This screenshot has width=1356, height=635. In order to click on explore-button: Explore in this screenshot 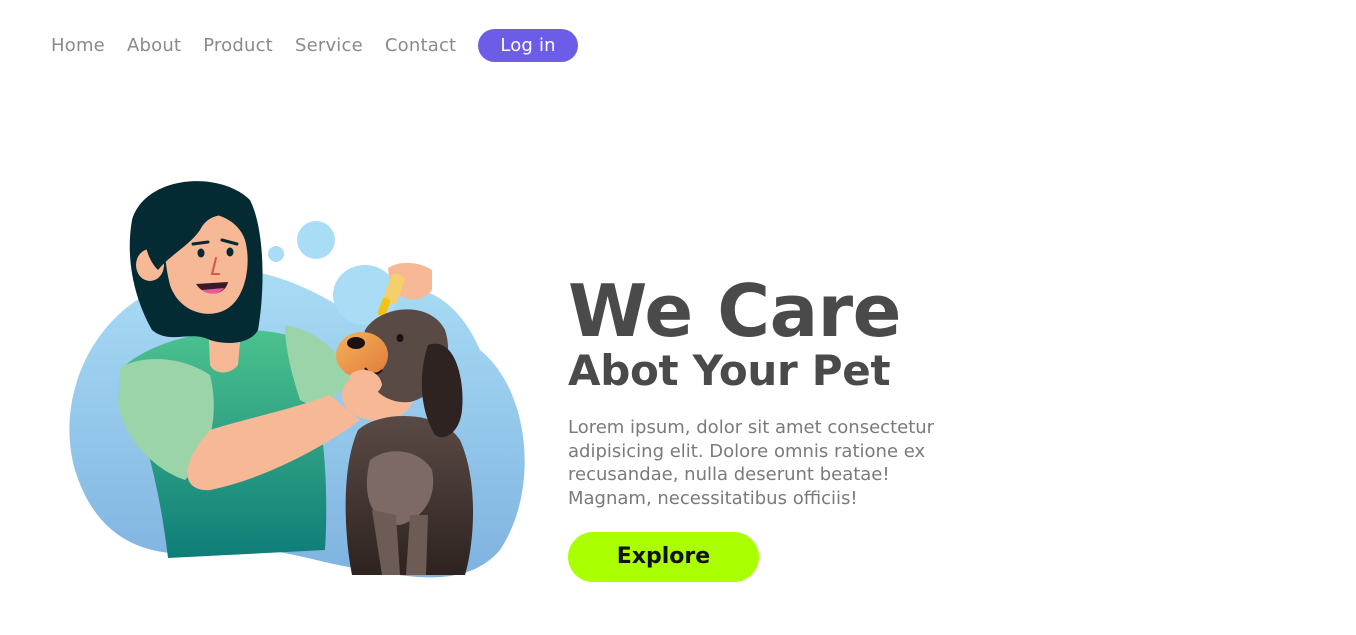, I will do `click(663, 557)`.